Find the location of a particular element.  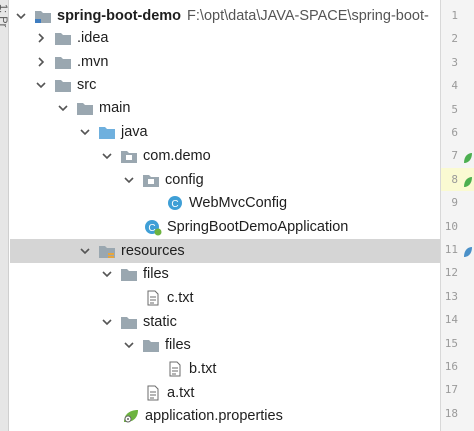

tree-item-label: .mvn is located at coordinates (93, 62).